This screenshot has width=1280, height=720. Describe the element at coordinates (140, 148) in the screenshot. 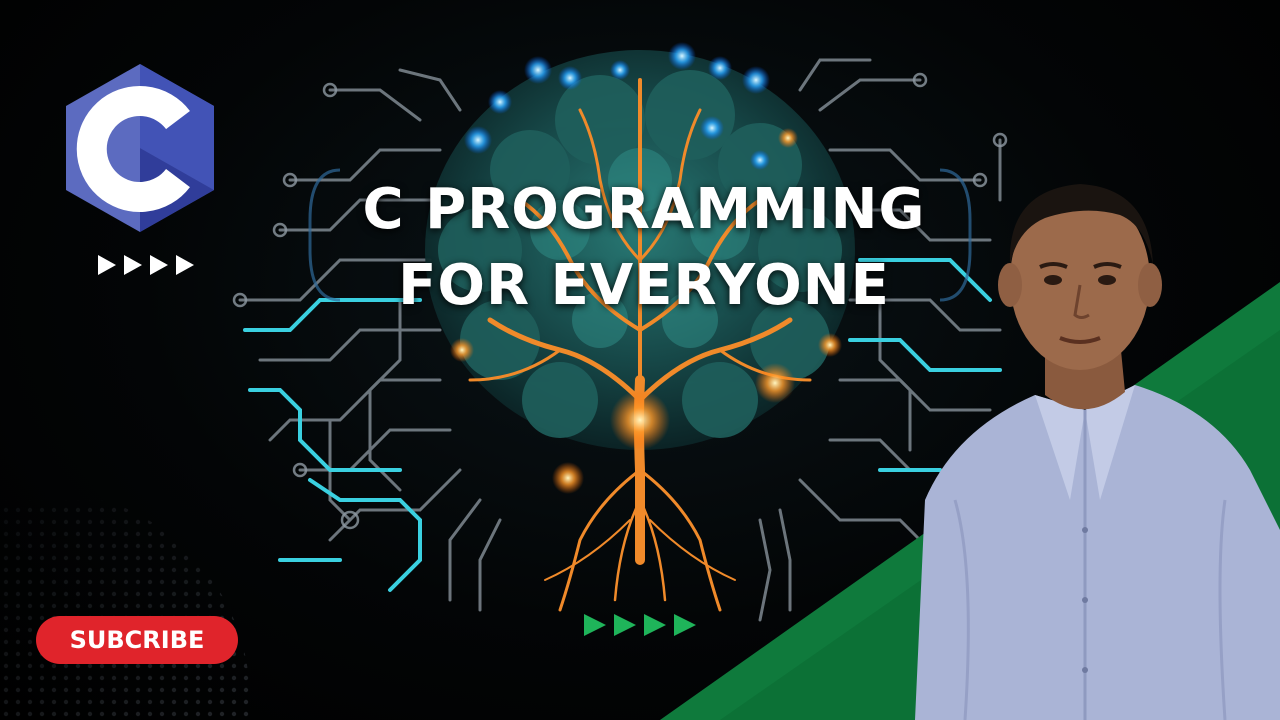

I see `c-language-logo` at that location.